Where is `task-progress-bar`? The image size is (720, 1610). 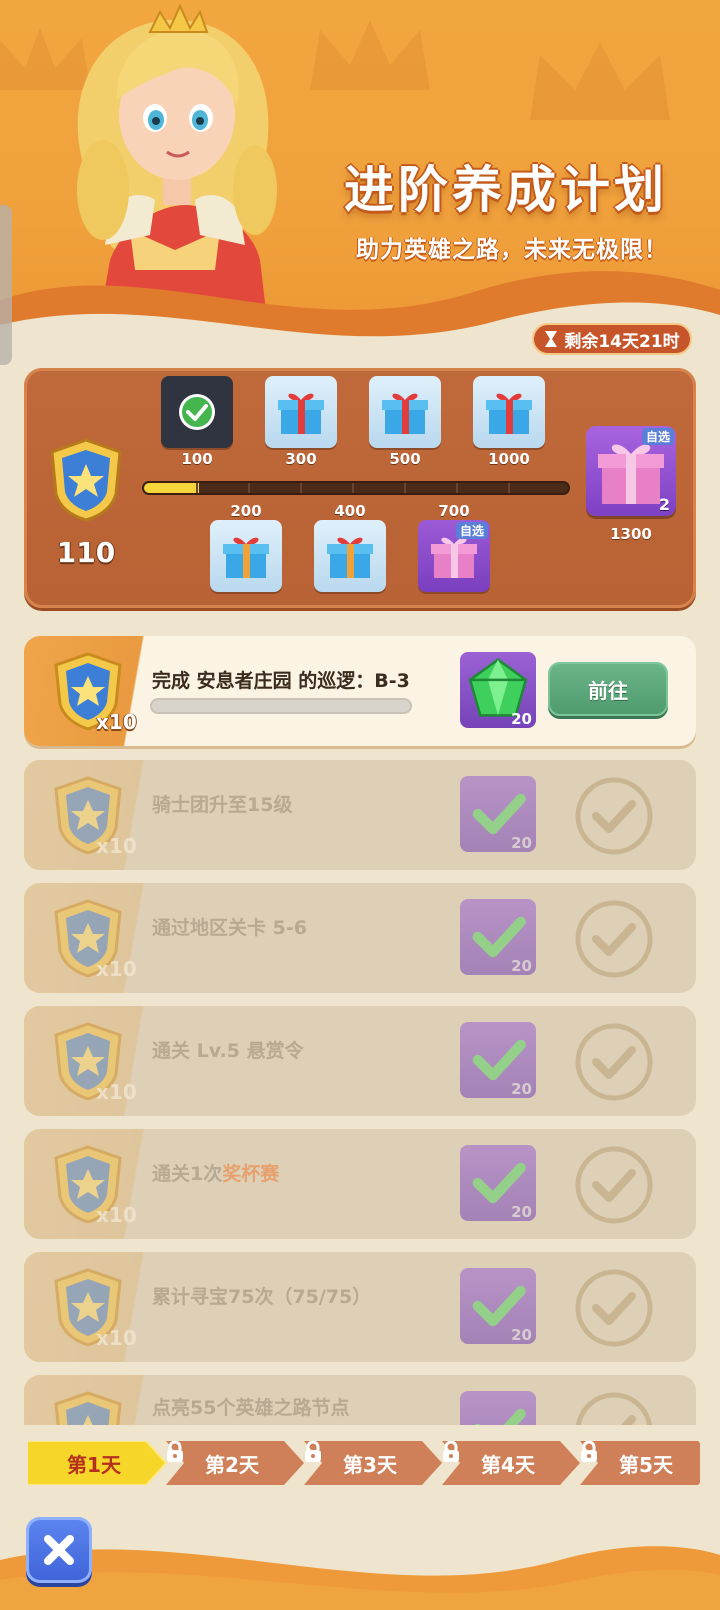 task-progress-bar is located at coordinates (281, 706).